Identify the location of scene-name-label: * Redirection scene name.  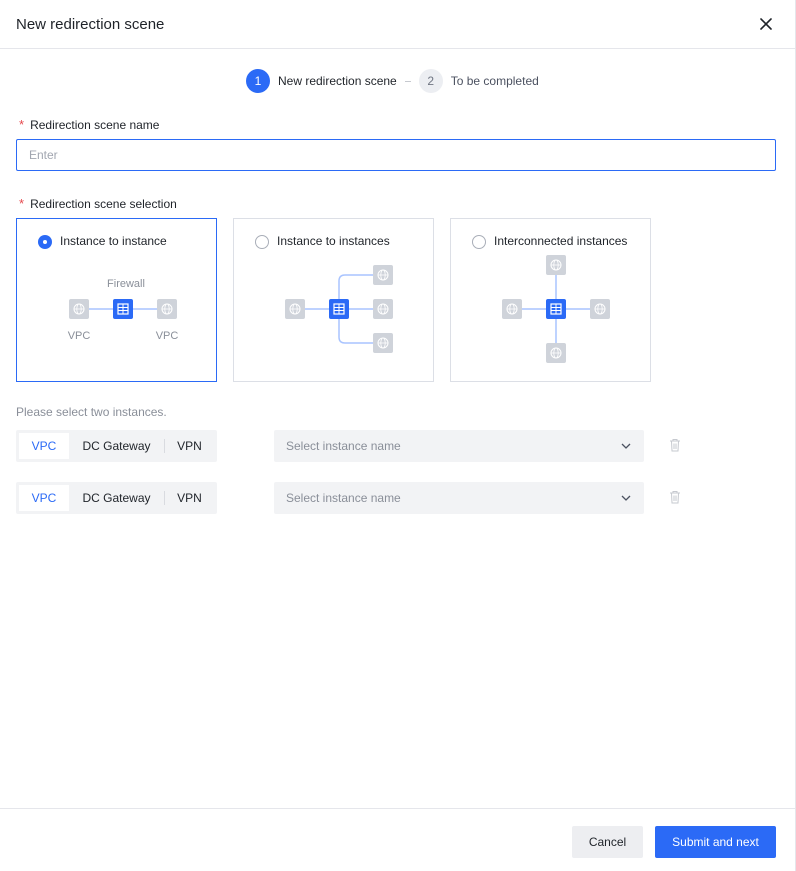
(89, 124).